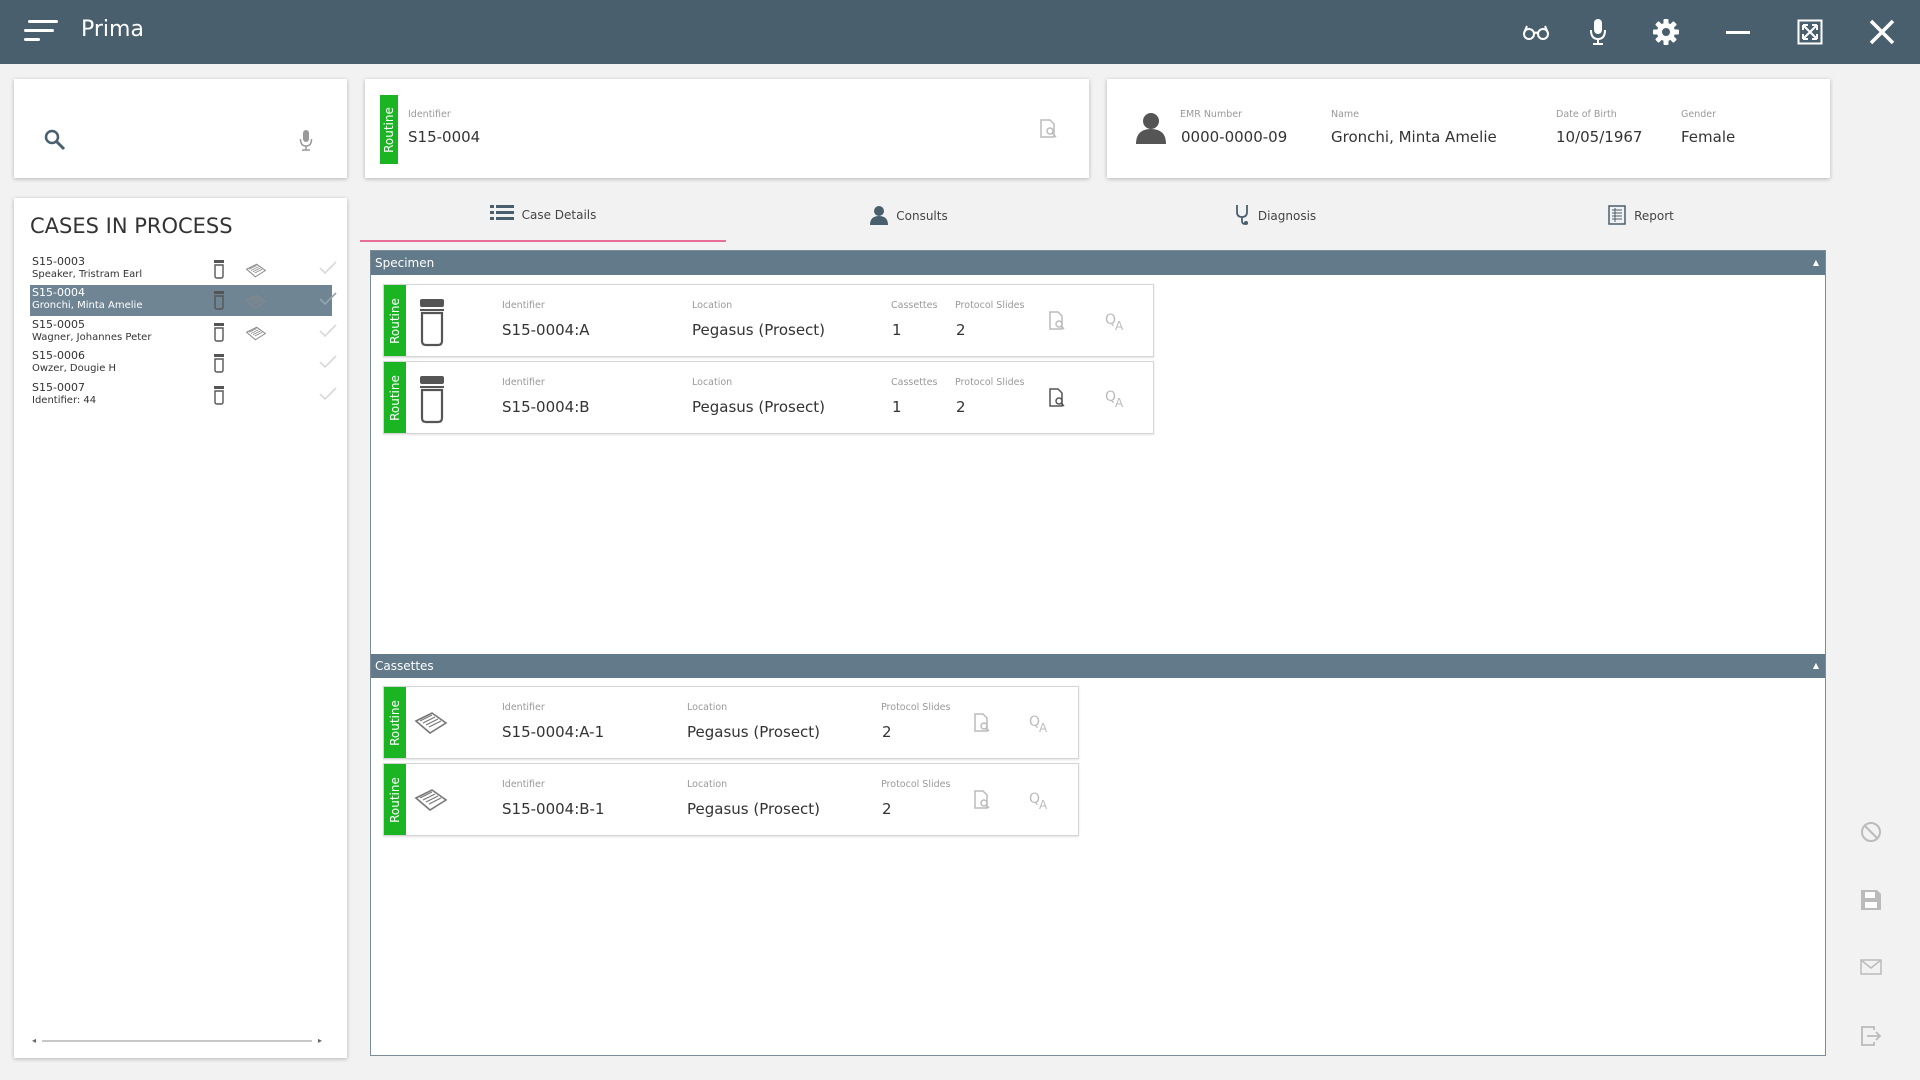  I want to click on tab-case-details: Case Details, so click(543, 216).